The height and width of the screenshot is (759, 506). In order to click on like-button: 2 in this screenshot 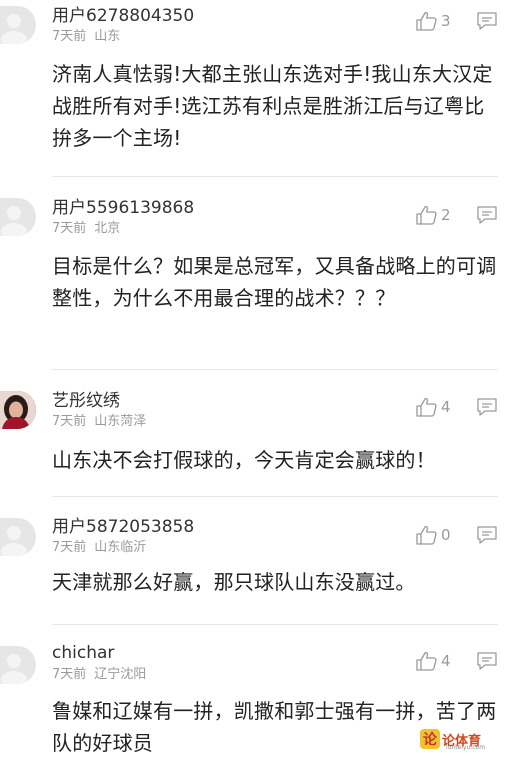, I will do `click(433, 215)`.